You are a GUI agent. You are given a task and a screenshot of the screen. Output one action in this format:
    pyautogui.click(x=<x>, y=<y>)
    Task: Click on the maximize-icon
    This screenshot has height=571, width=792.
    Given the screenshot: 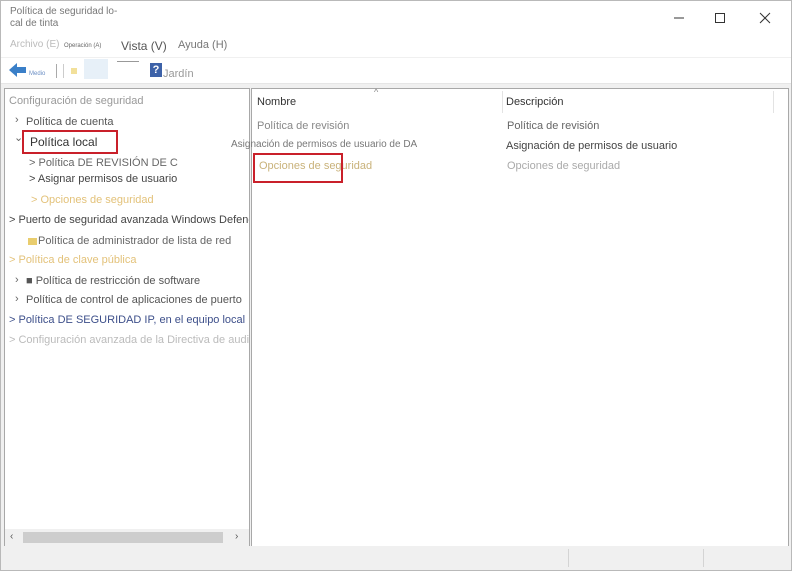 What is the action you would take?
    pyautogui.click(x=720, y=18)
    